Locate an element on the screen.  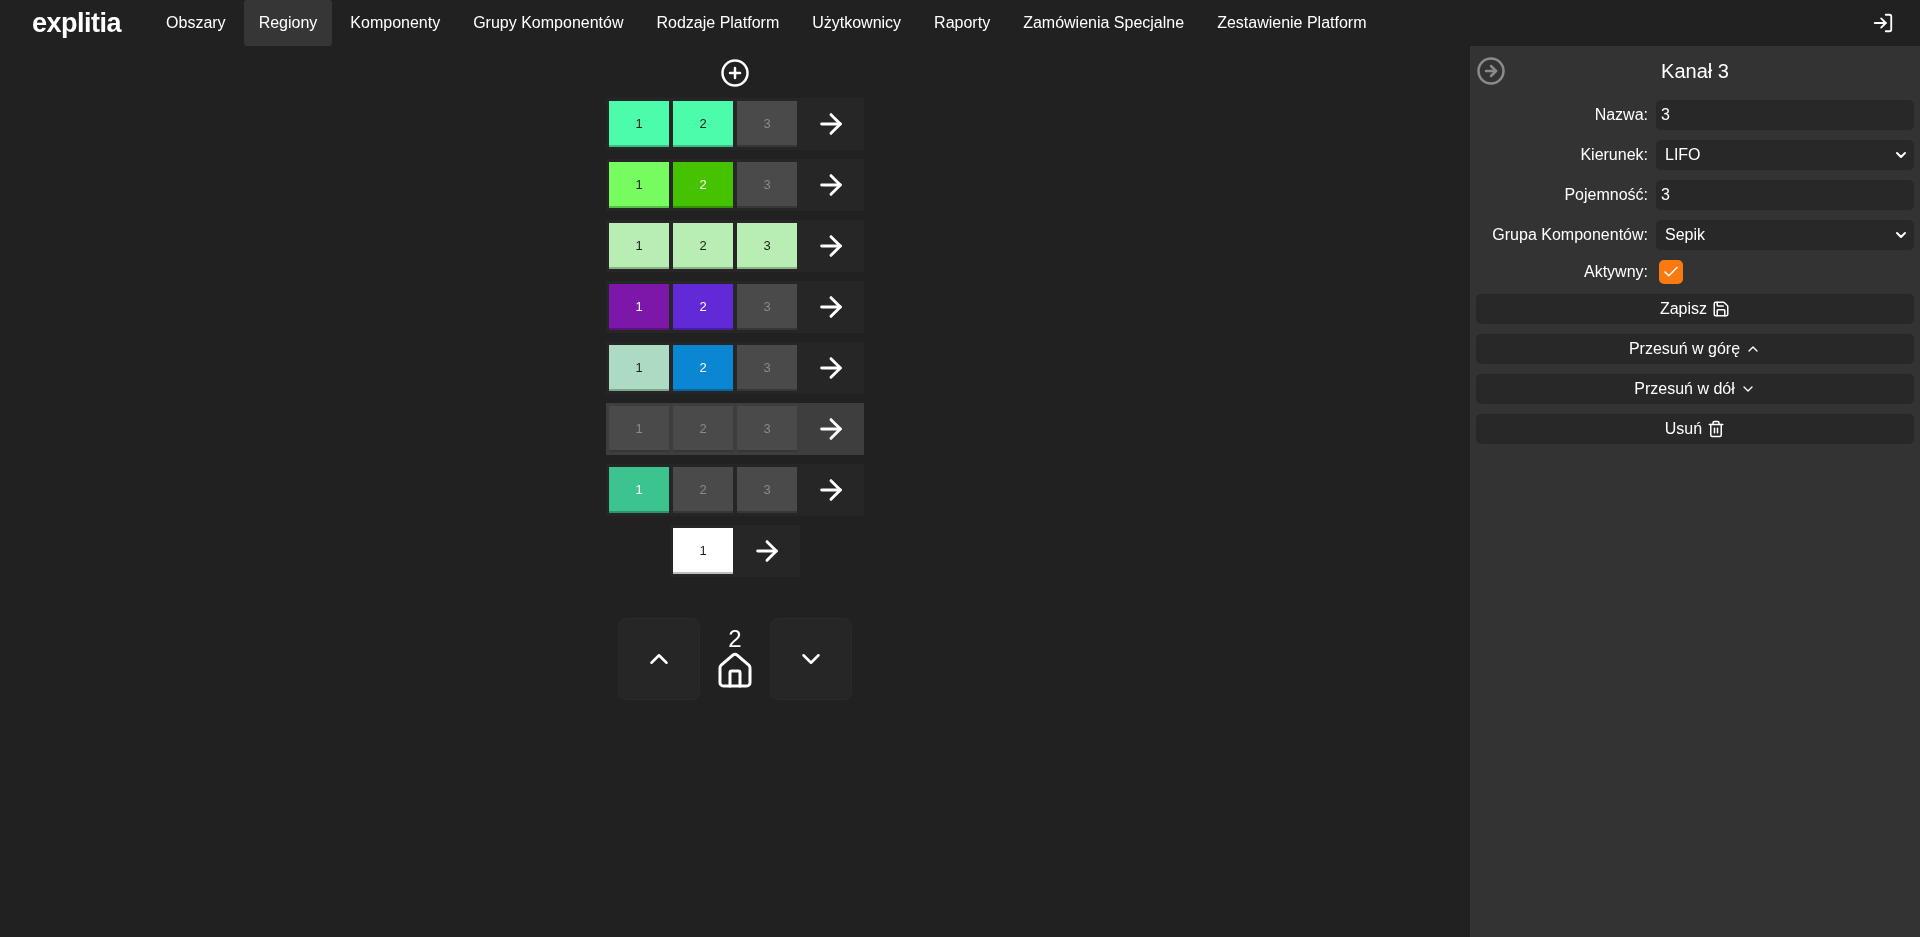
panel-button: Przesuń w górę is located at coordinates (1695, 349).